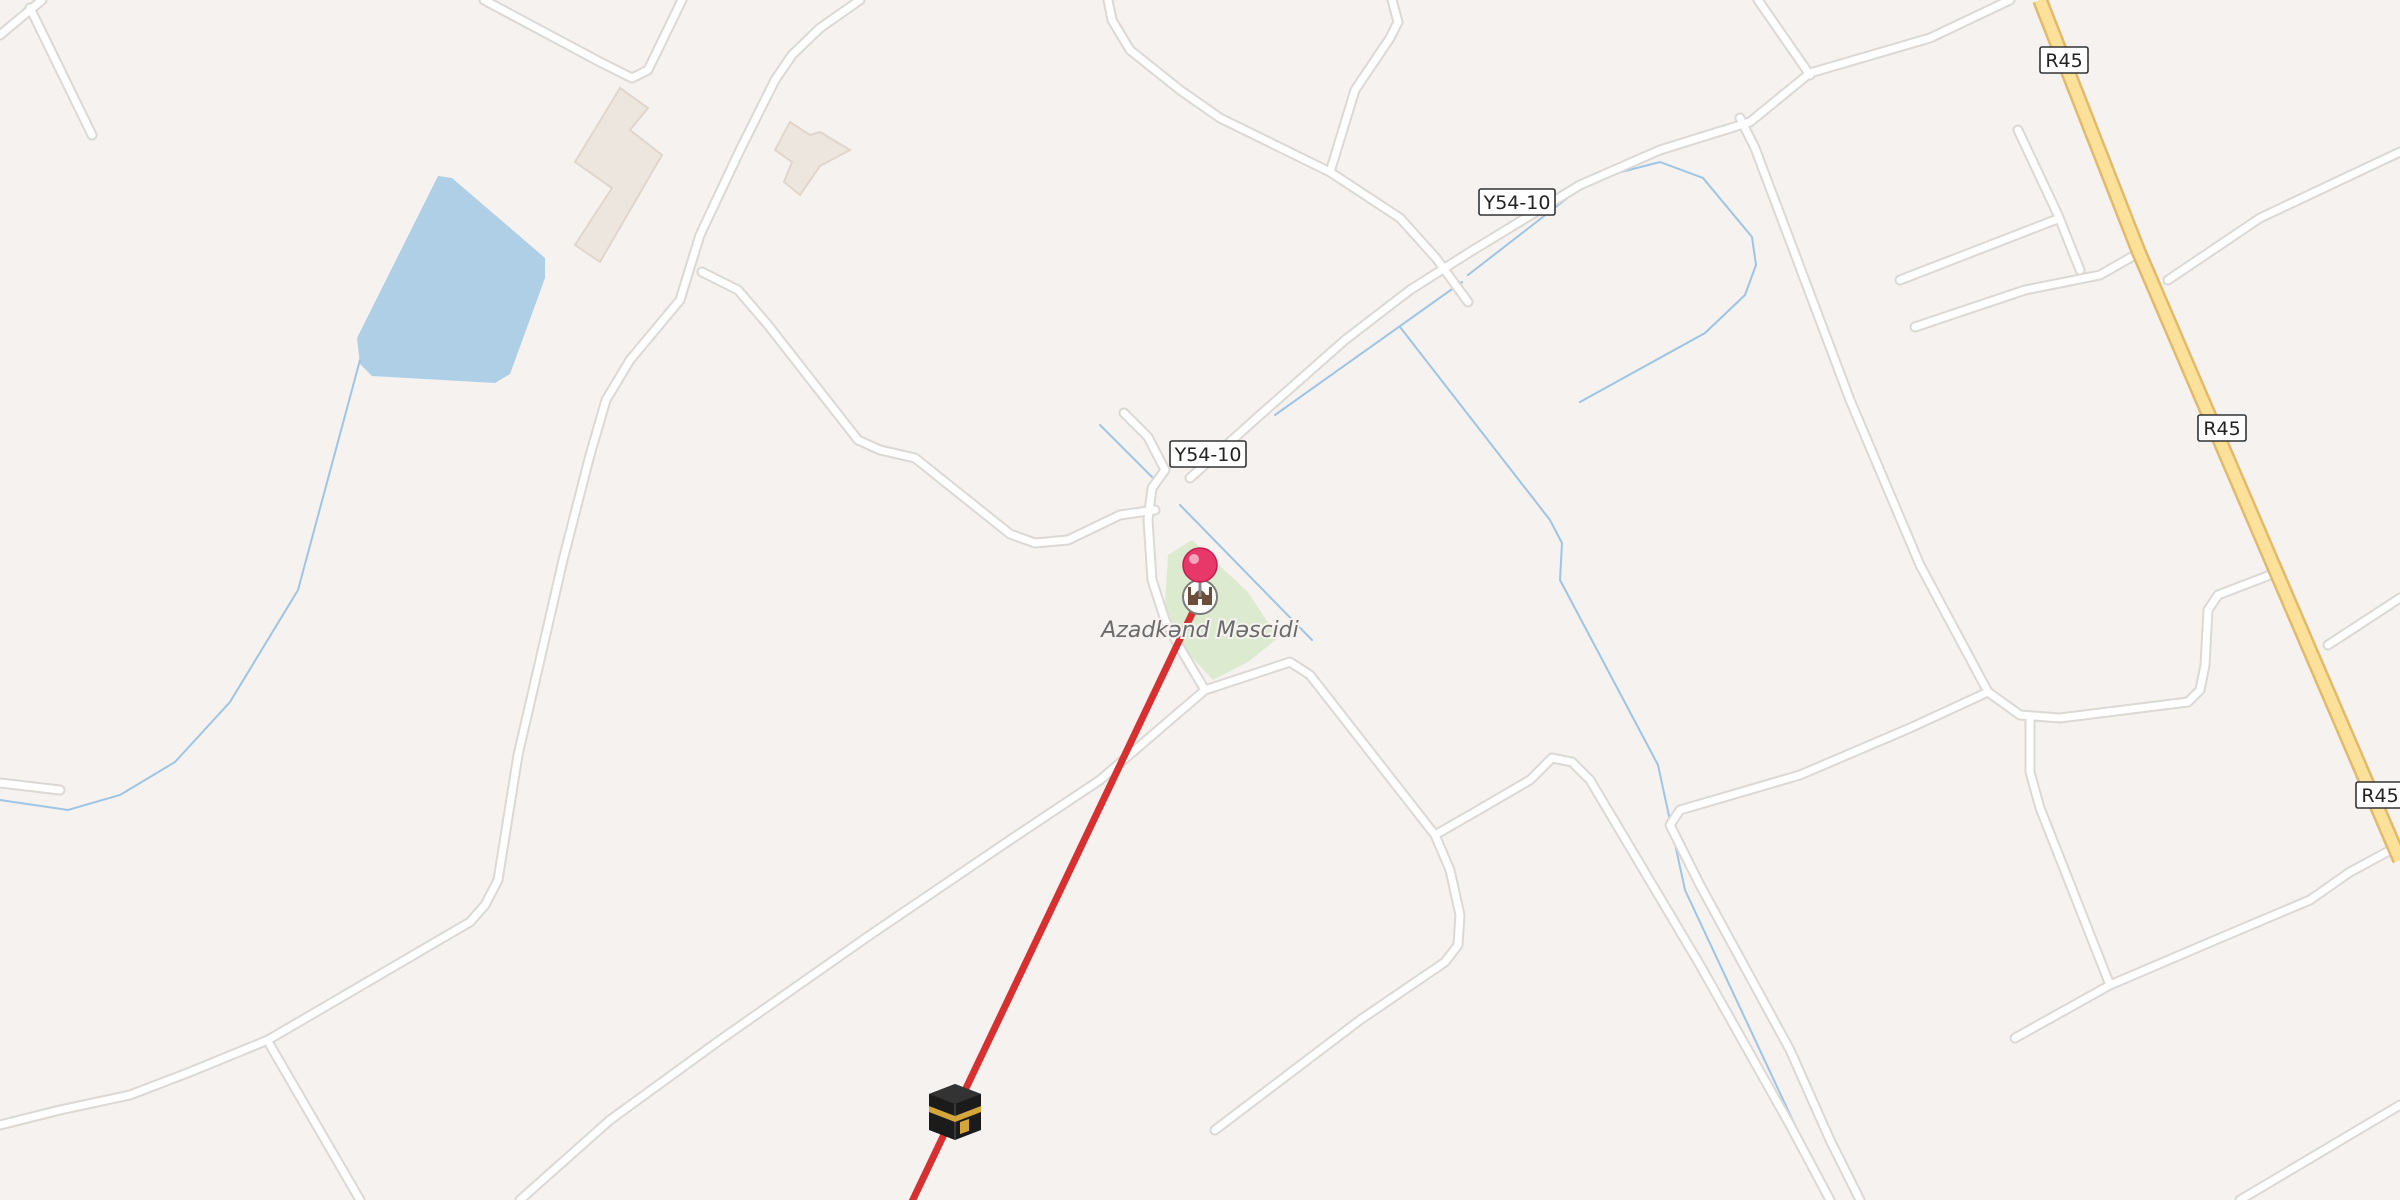  Describe the element at coordinates (955, 1112) in the screenshot. I see `kaaba-icon` at that location.